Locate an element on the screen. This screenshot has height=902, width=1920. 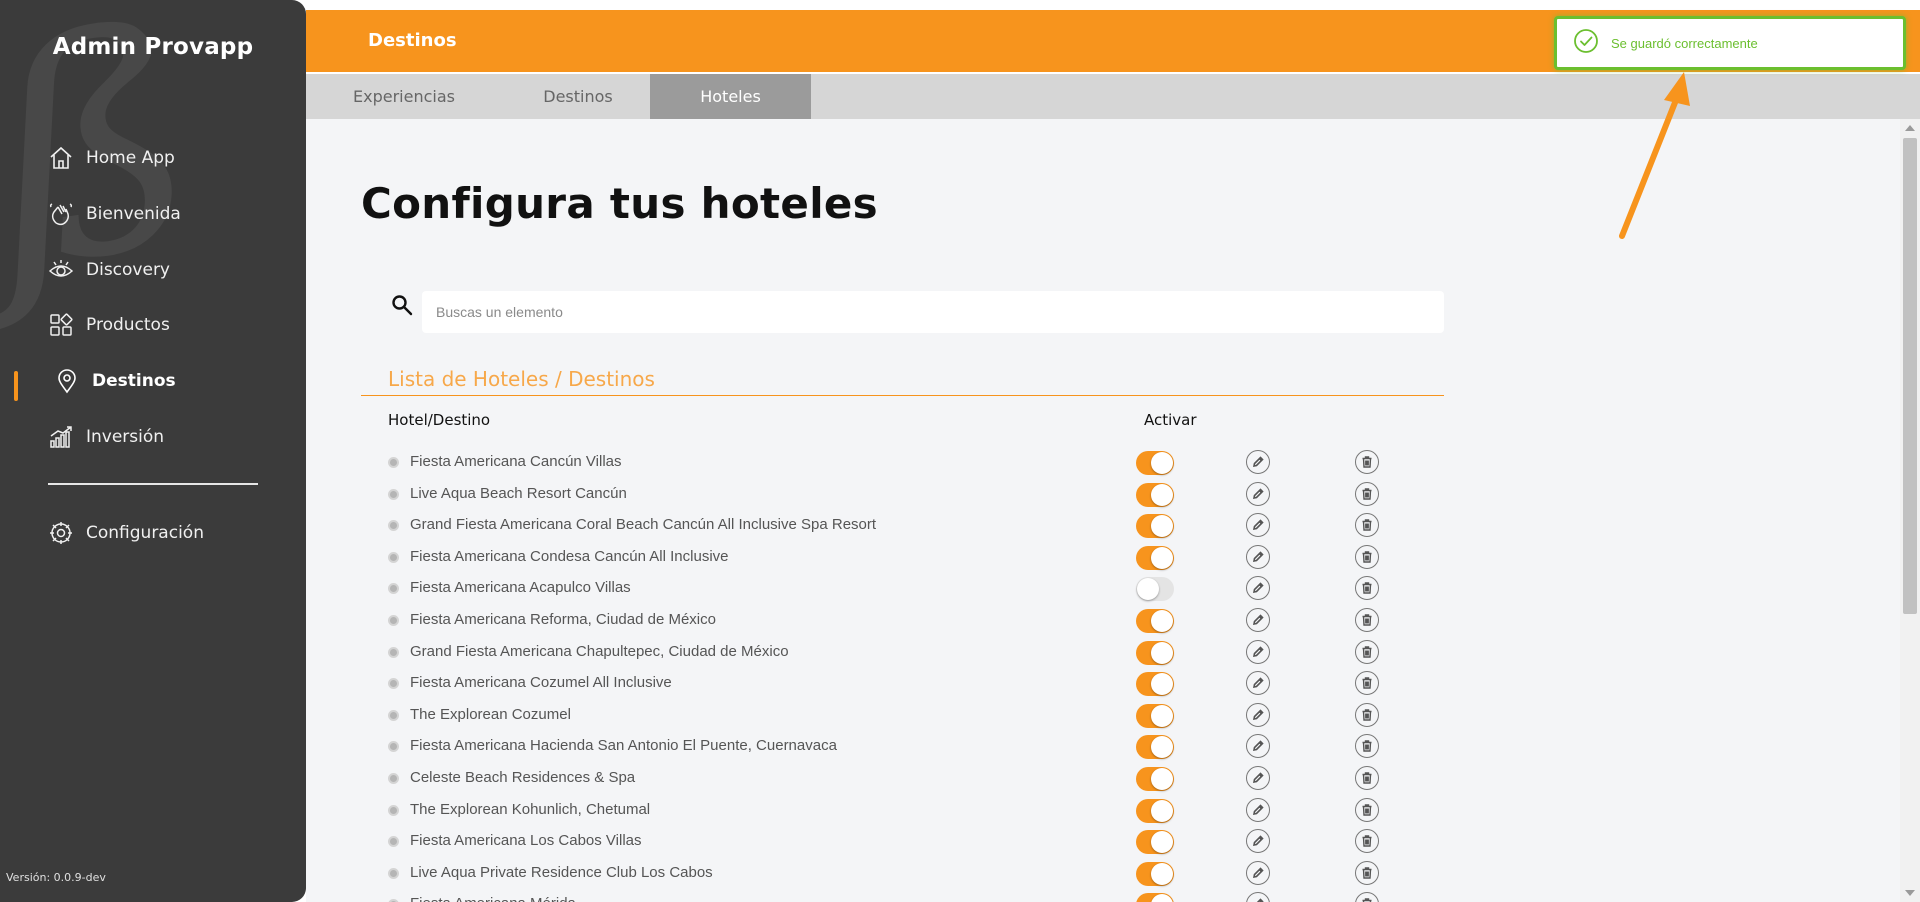
table-row: Fiesta Americana Cancún Villas is located at coordinates (908, 462).